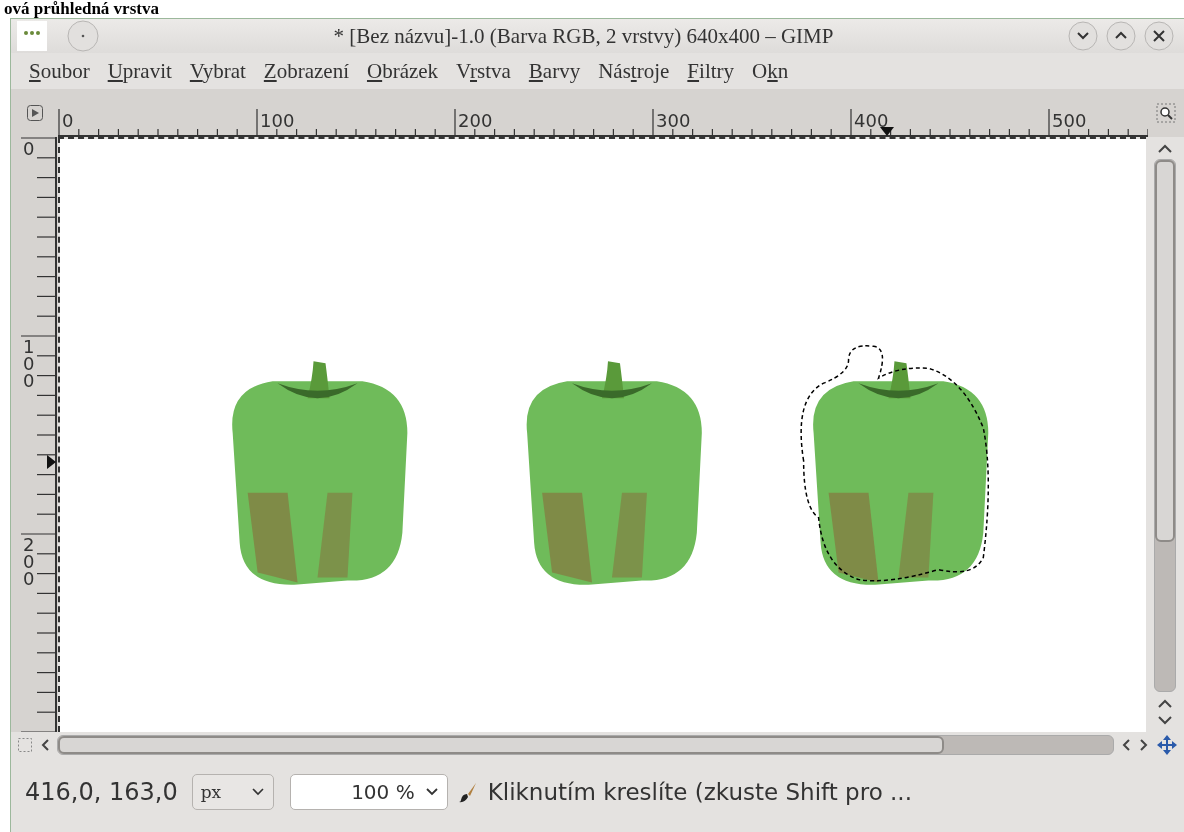 This screenshot has width=1184, height=832. Describe the element at coordinates (554, 71) in the screenshot. I see `menu-item: Barvy` at that location.